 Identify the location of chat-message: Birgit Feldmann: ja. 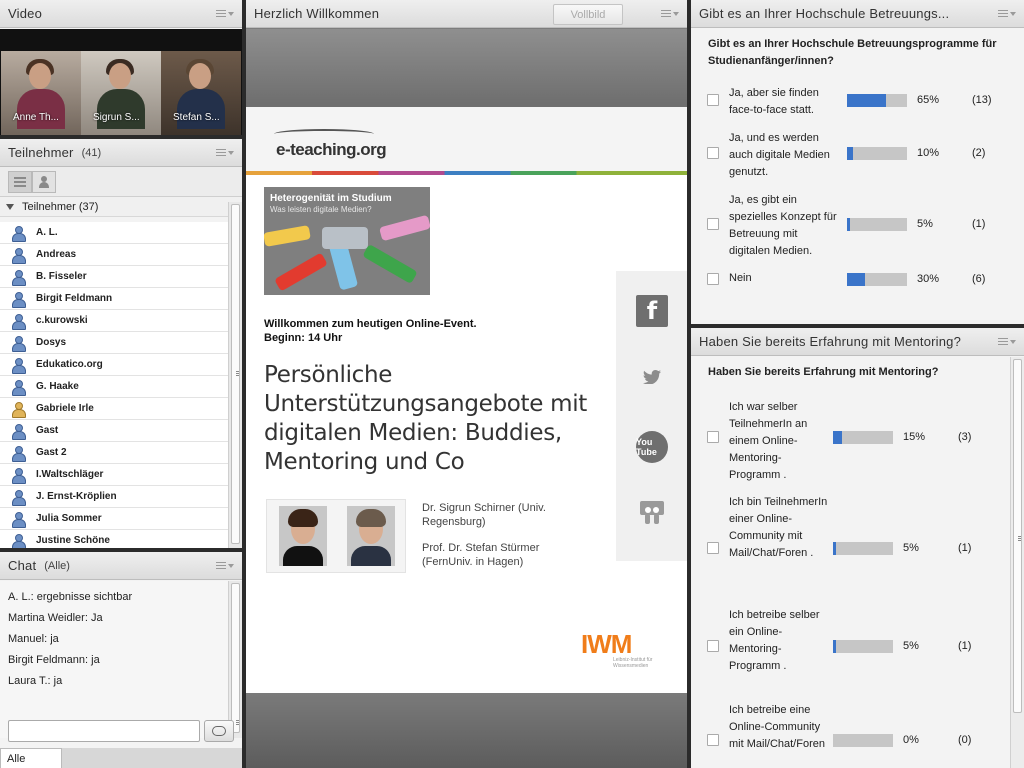
(114, 660).